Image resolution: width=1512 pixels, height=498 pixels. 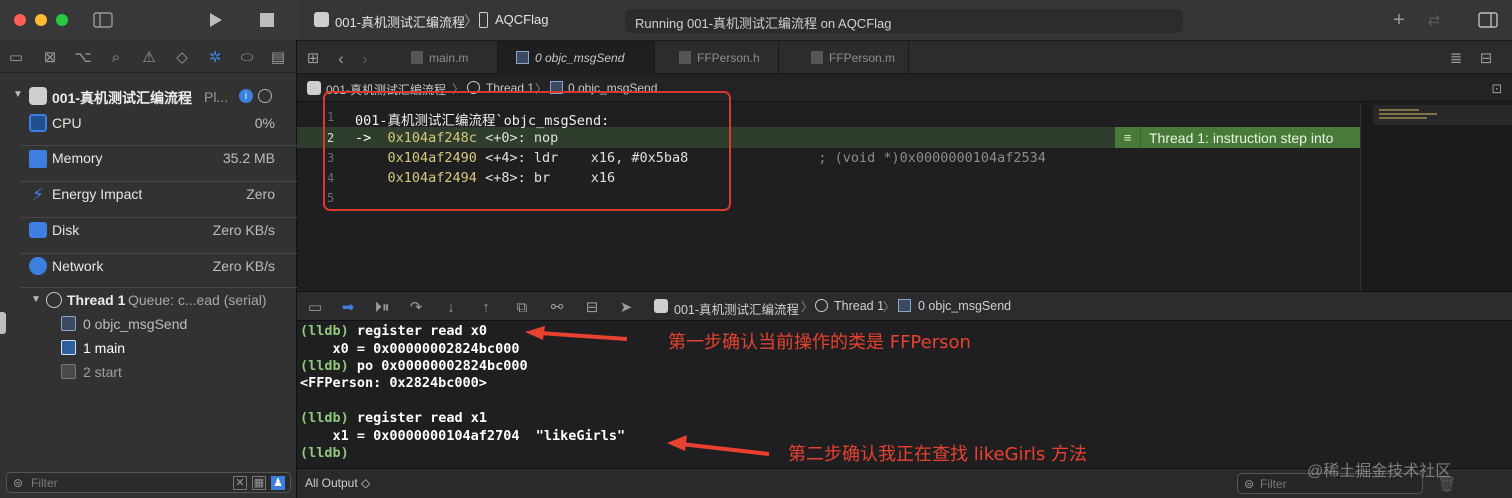 What do you see at coordinates (1456, 58) in the screenshot?
I see `editor-options-icon: ≣` at bounding box center [1456, 58].